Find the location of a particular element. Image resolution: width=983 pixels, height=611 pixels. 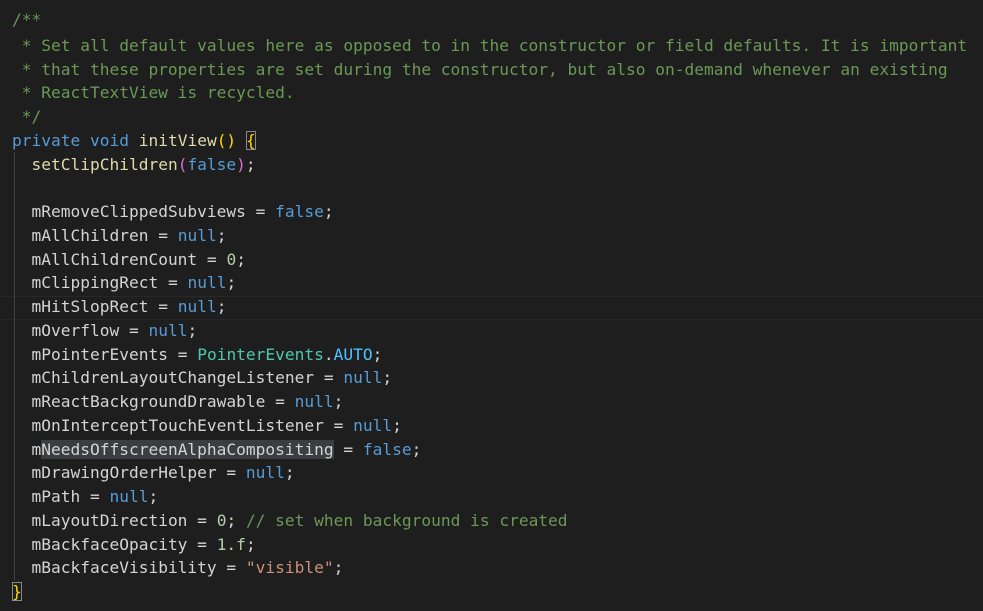

var-name: mPointerEvents is located at coordinates (99, 354).